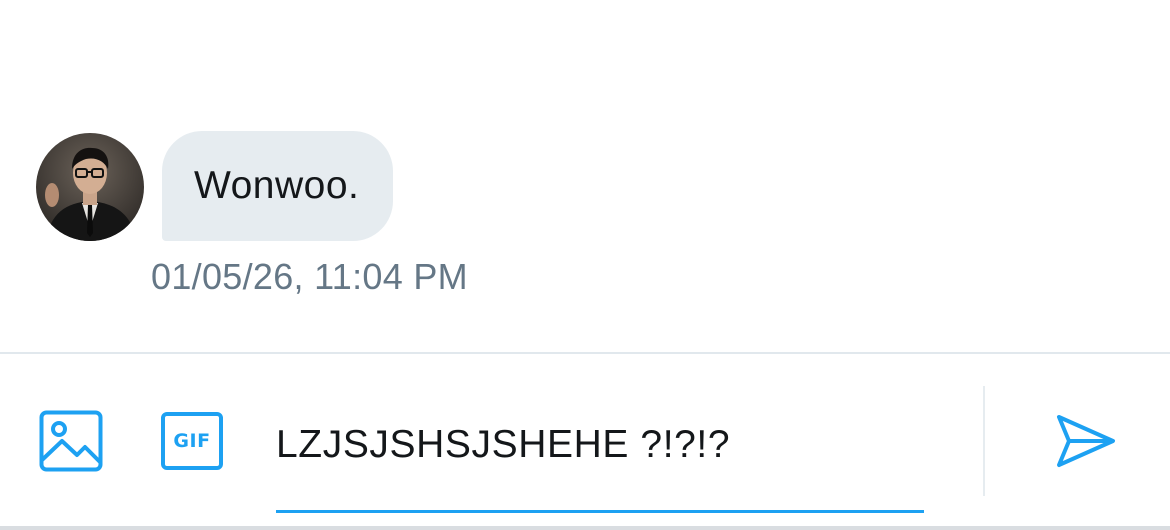 The image size is (1170, 530). I want to click on message-bubble: Wonwoo., so click(278, 186).